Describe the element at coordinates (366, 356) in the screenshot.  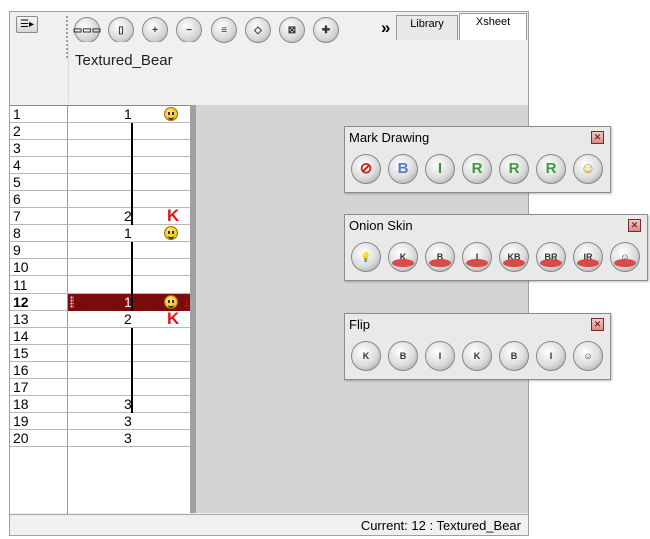
I see `flip-key-icon: K` at that location.